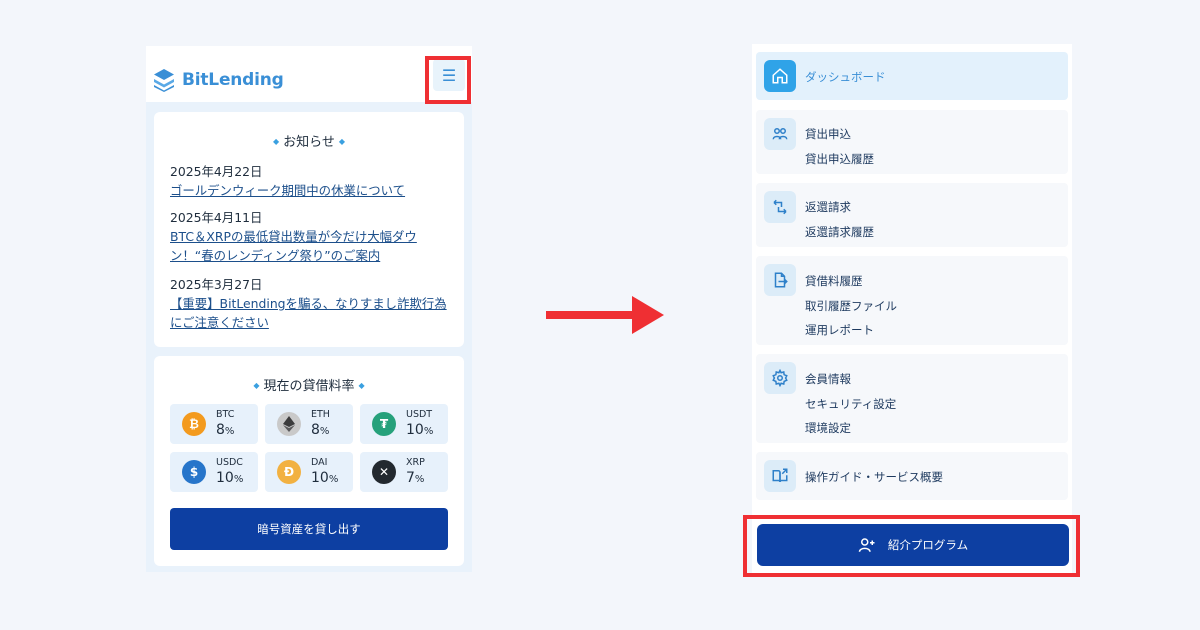 The image size is (1200, 630). Describe the element at coordinates (605, 315) in the screenshot. I see `right-arrow-icon` at that location.